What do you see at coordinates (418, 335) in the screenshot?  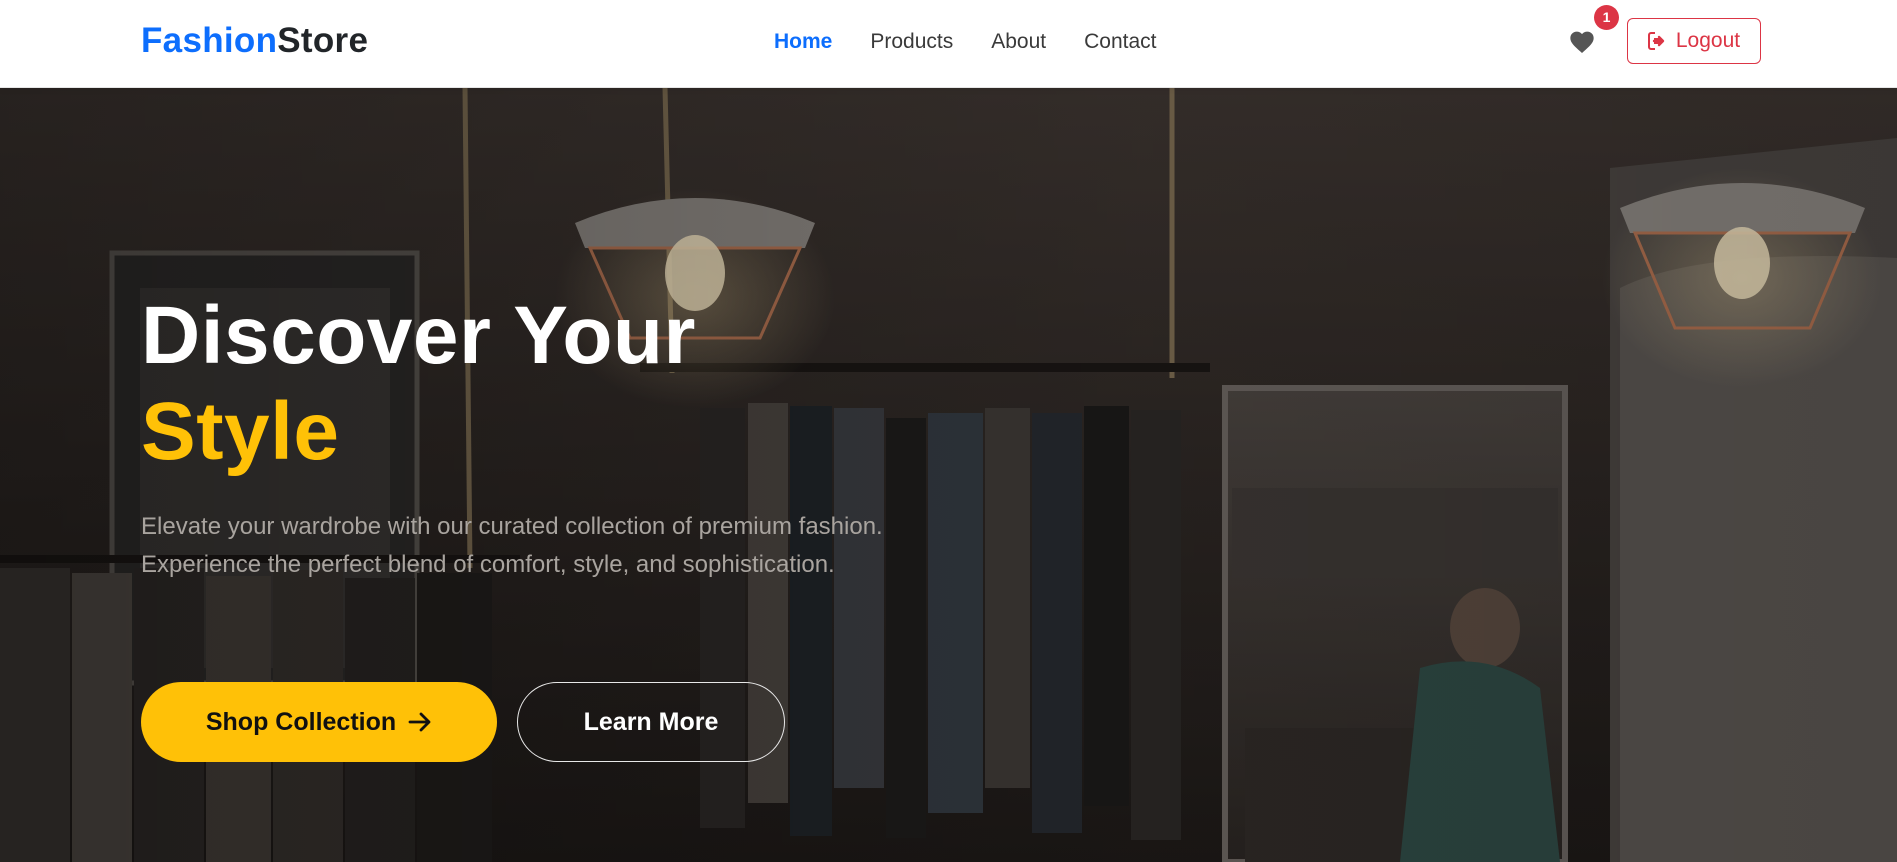 I see `hero-title-line1: Discover Your` at bounding box center [418, 335].